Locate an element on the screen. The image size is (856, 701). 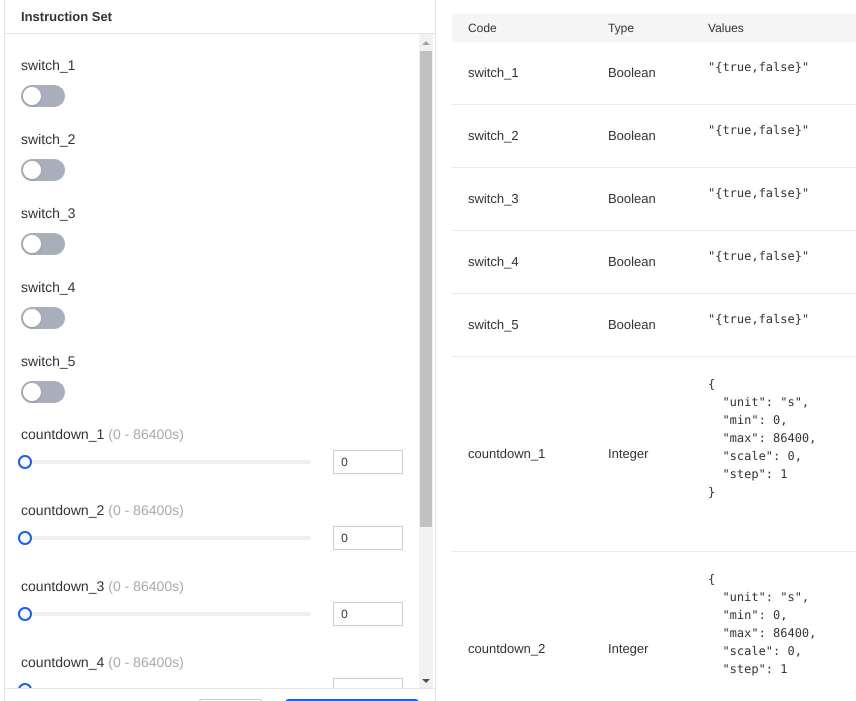
slider-label: countdown_4 is located at coordinates (62, 662).